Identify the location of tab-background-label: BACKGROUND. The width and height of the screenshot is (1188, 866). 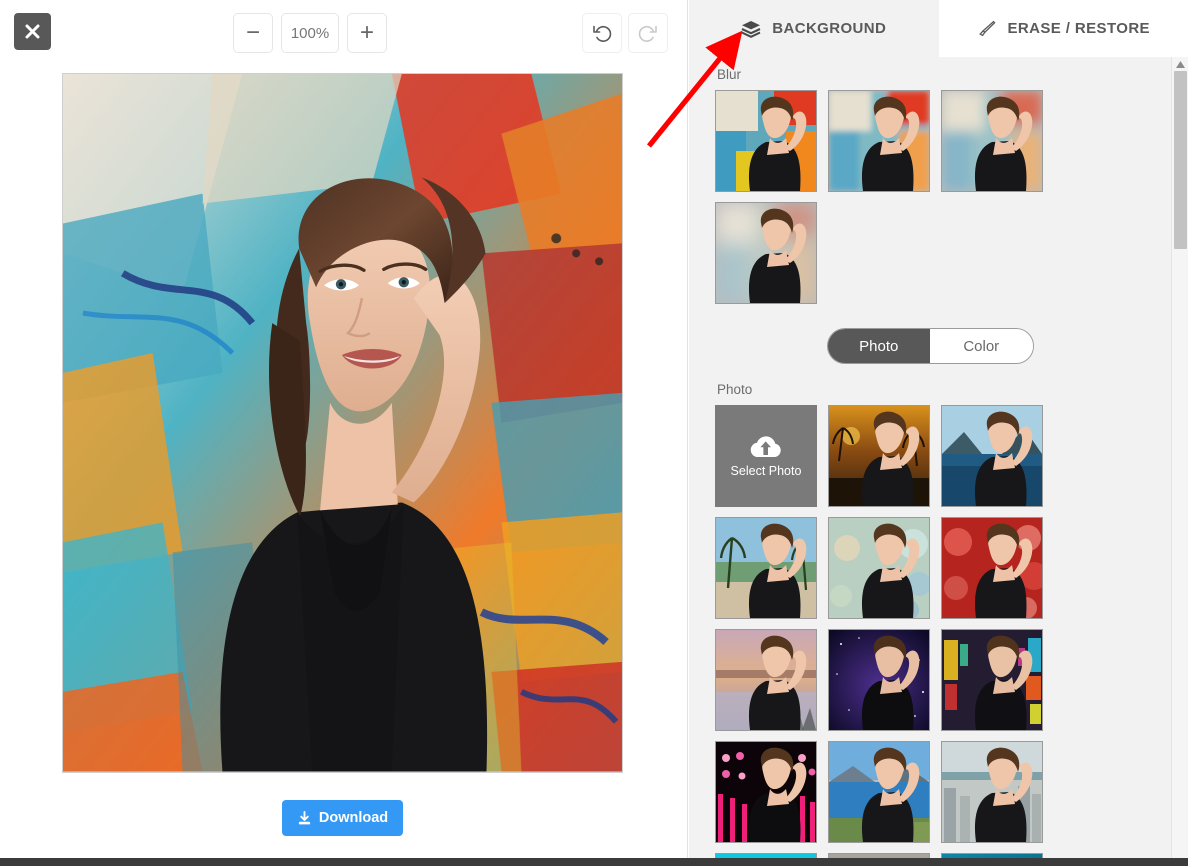
(829, 28).